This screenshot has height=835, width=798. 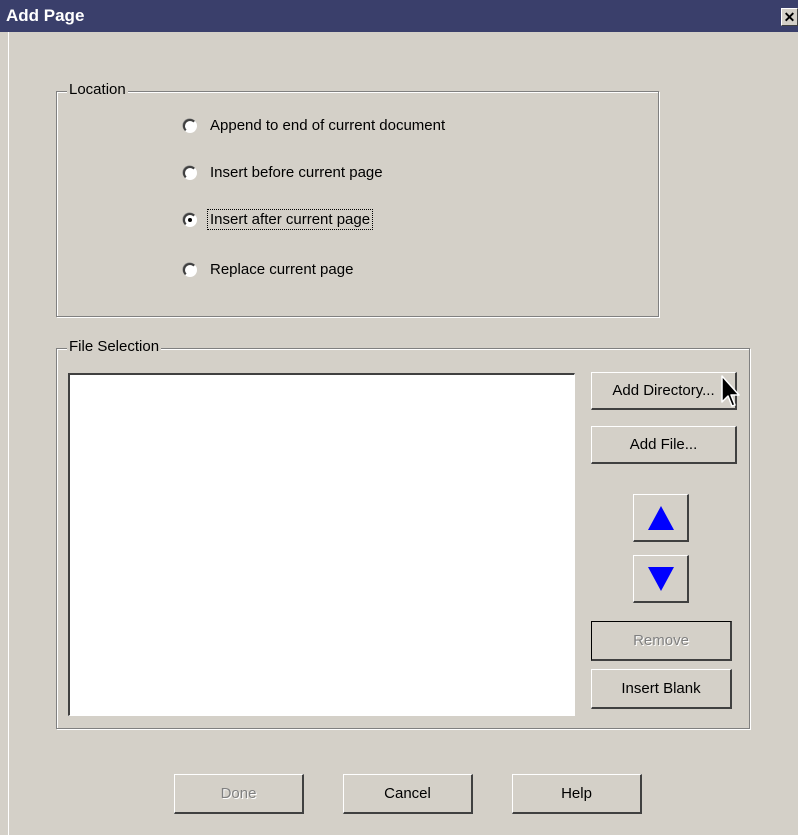 I want to click on radio-append-button, so click(x=190, y=125).